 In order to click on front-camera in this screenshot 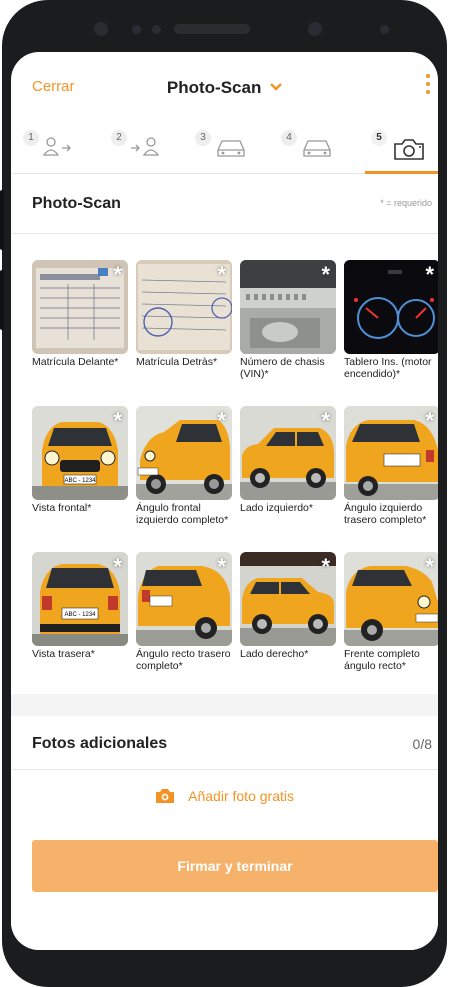, I will do `click(101, 29)`.